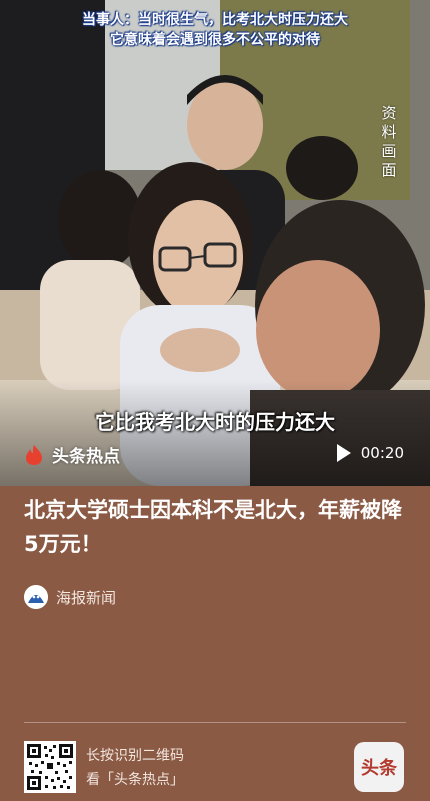 Image resolution: width=430 pixels, height=801 pixels. I want to click on brand-watermark: 头条热点, so click(72, 454).